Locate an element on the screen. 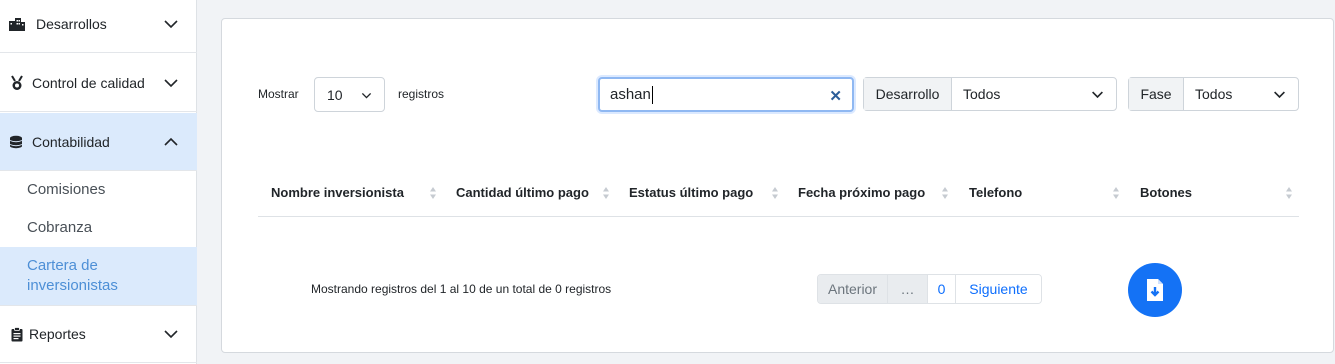 The width and height of the screenshot is (1335, 364). sidebar-item-reportes: Reportes is located at coordinates (98, 334).